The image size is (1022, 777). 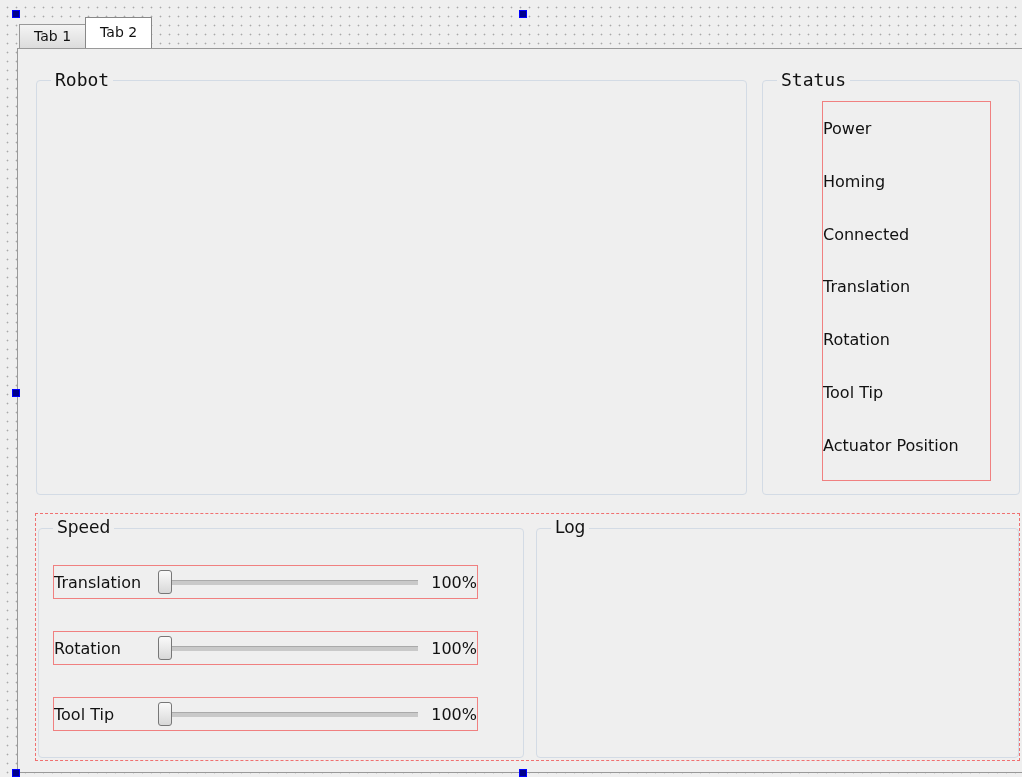 I want to click on group-title: Log, so click(x=570, y=527).